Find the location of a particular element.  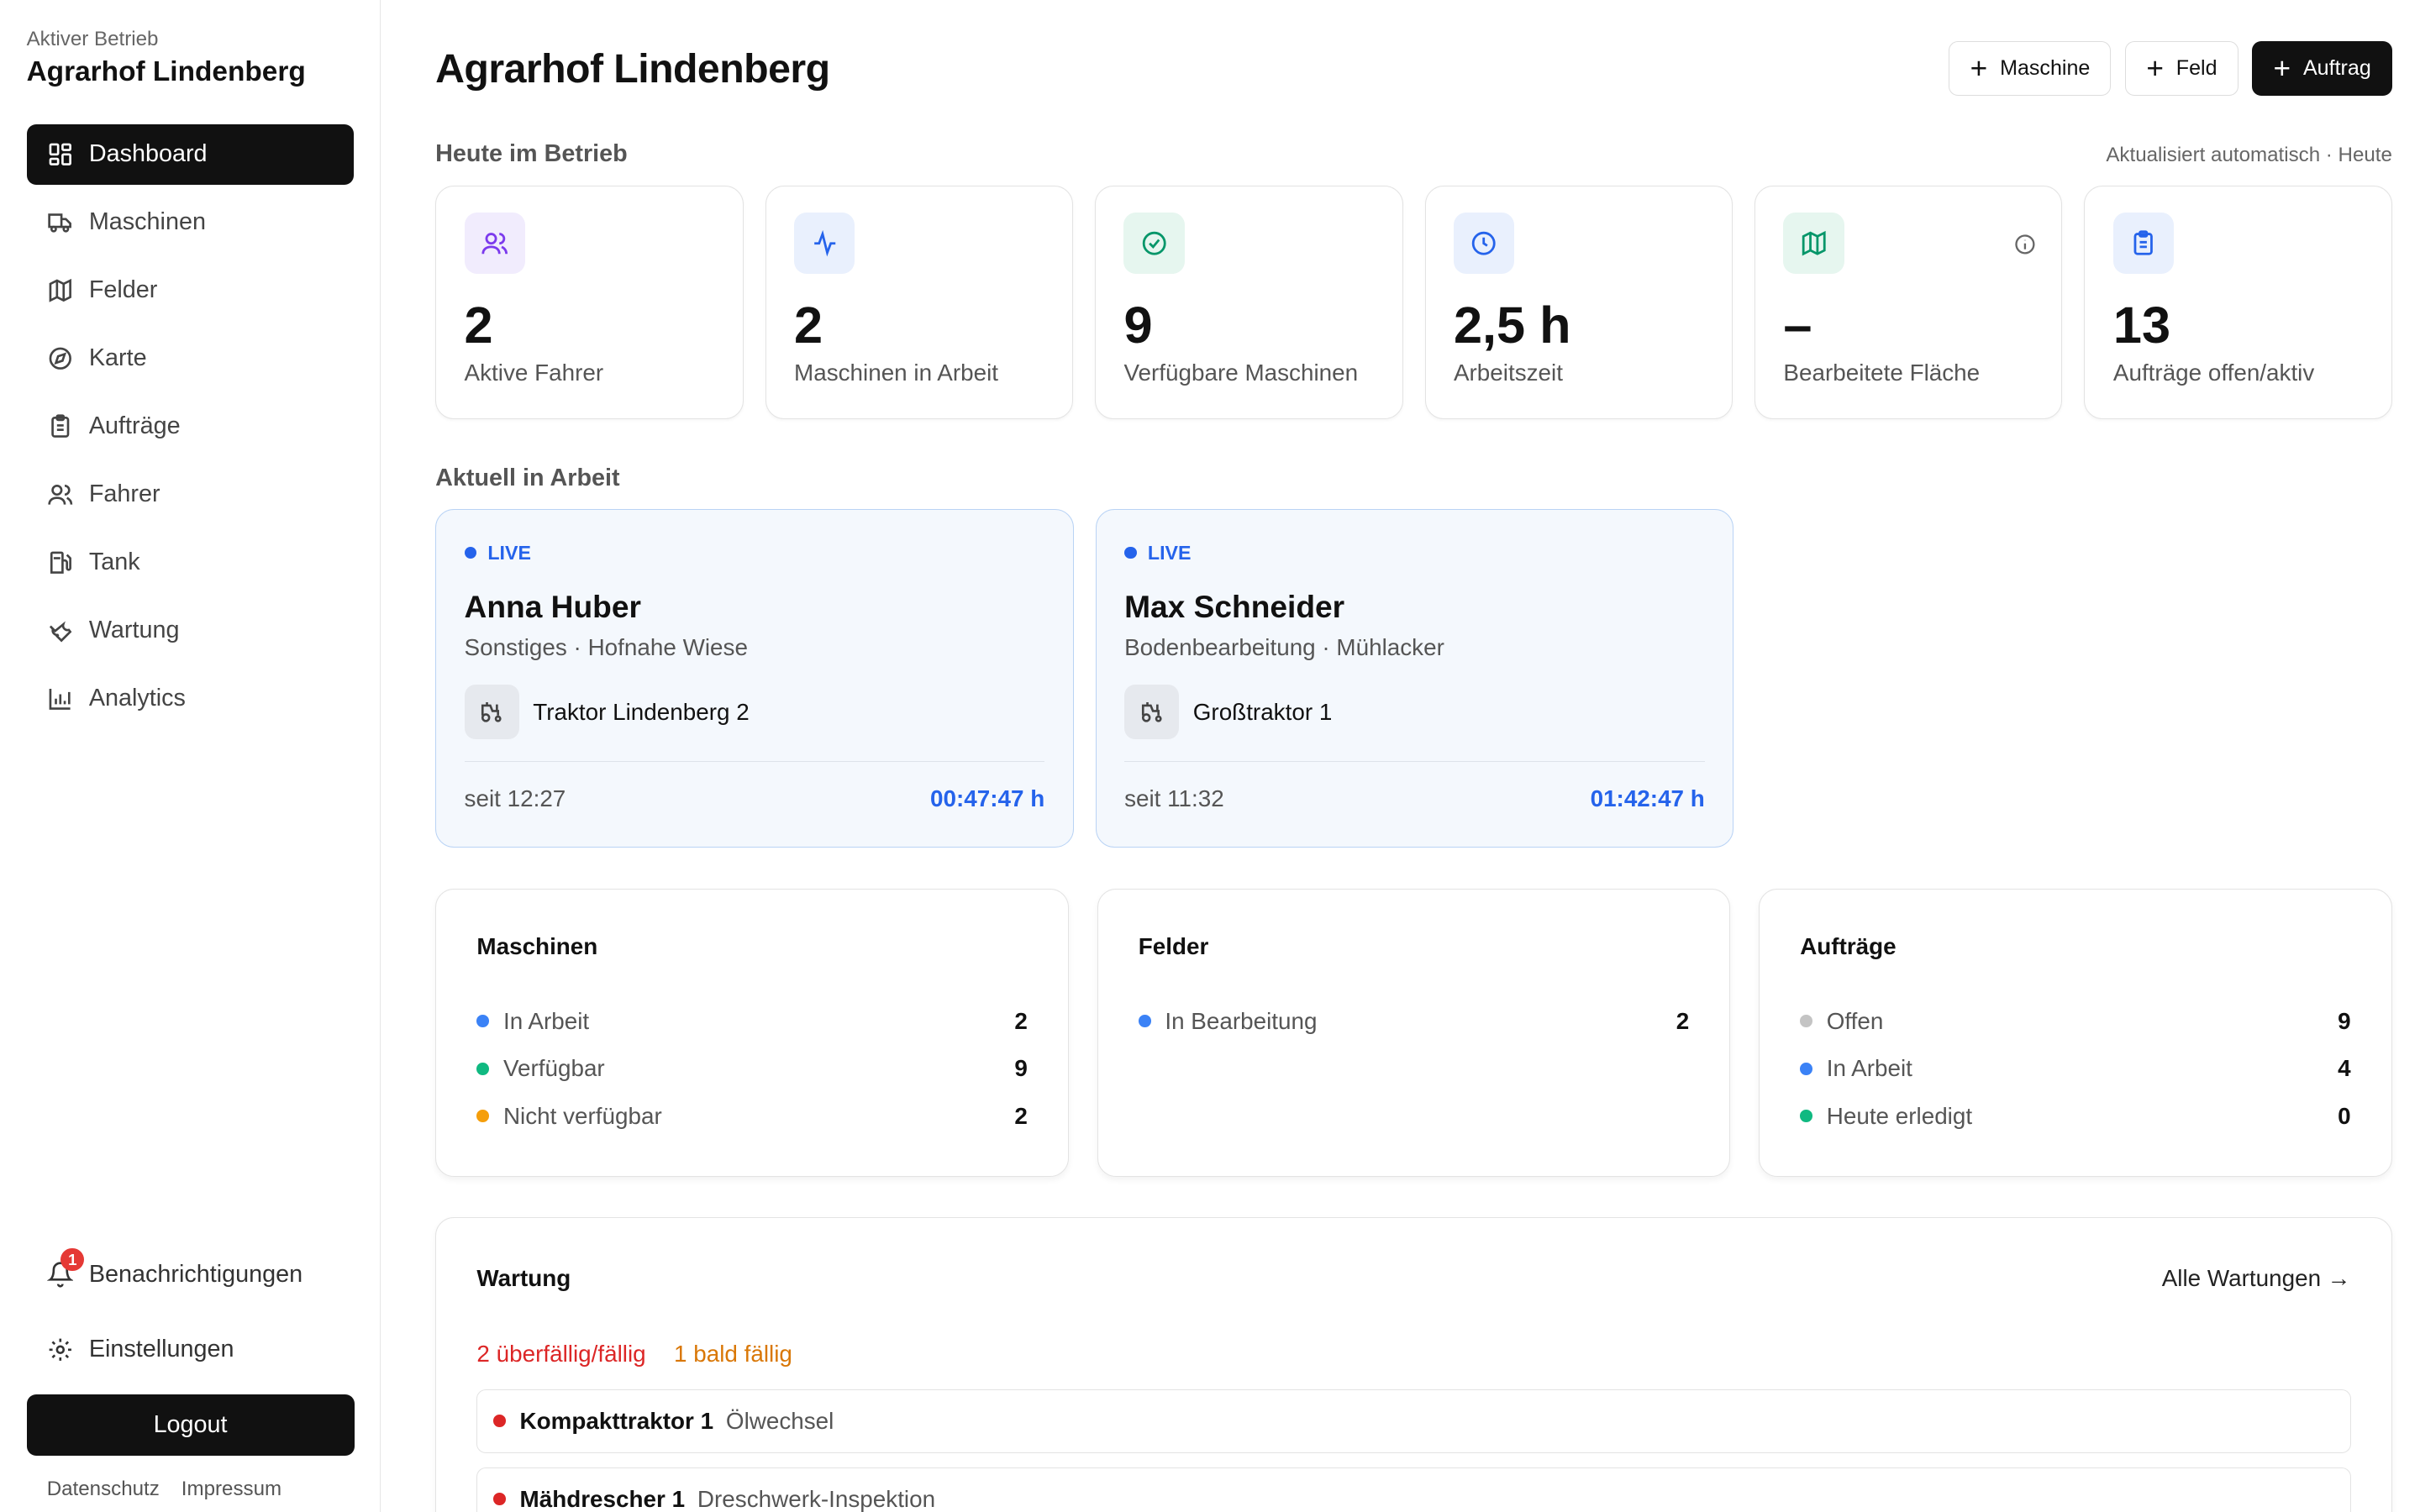

sidebar-item-label: Dashboard is located at coordinates (148, 154).